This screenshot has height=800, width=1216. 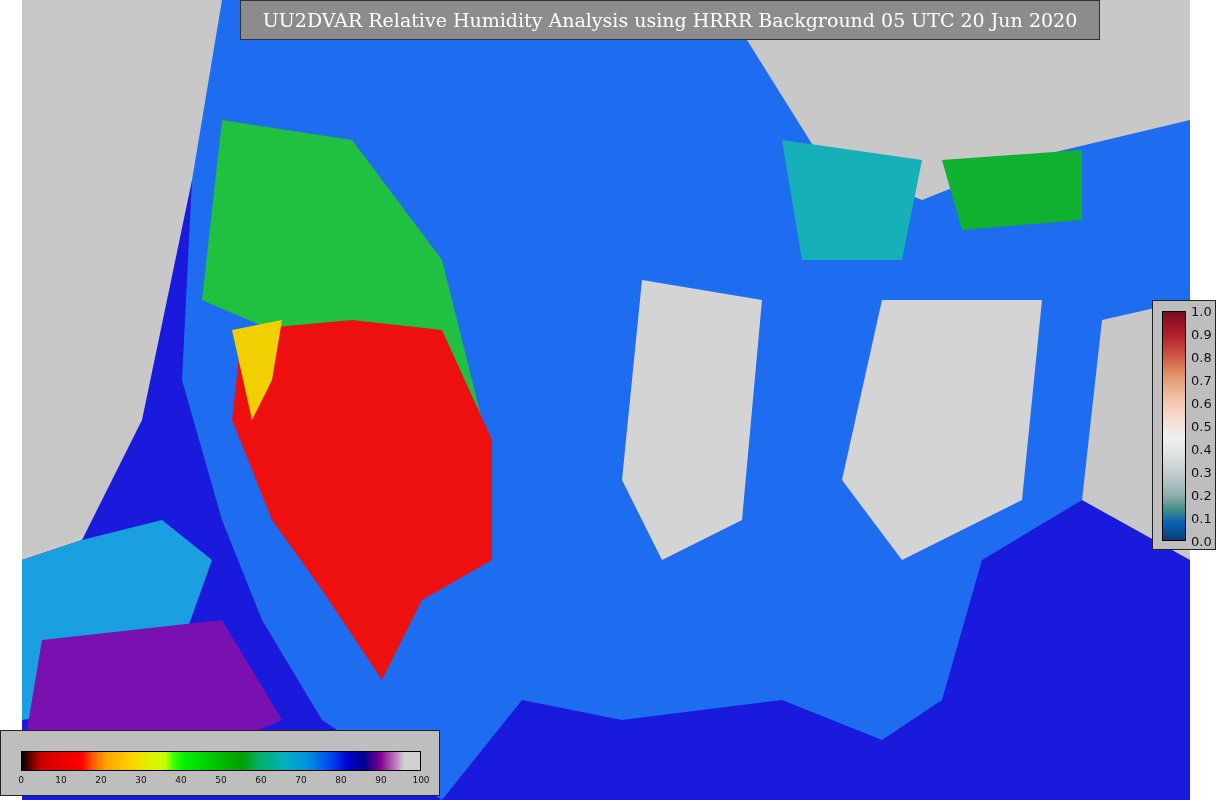 I want to click on tick-label: 0.2, so click(x=1201, y=495).